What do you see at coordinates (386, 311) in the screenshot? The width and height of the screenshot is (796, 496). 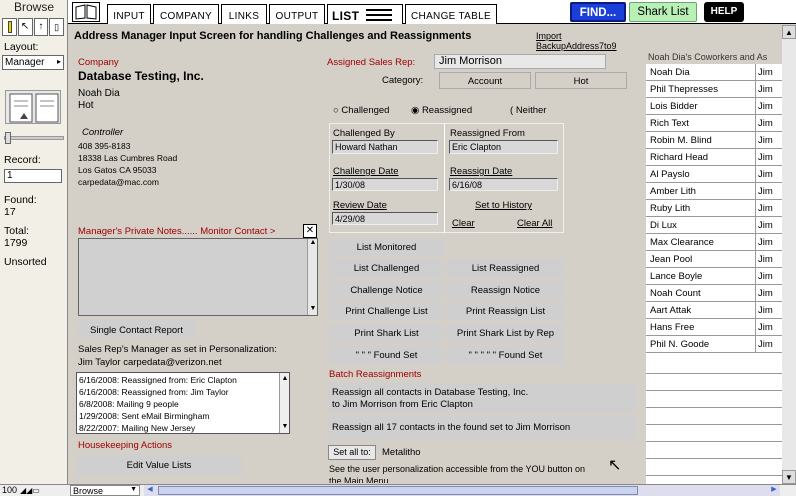 I see `print-challenge-list-button: Print Challenge List` at bounding box center [386, 311].